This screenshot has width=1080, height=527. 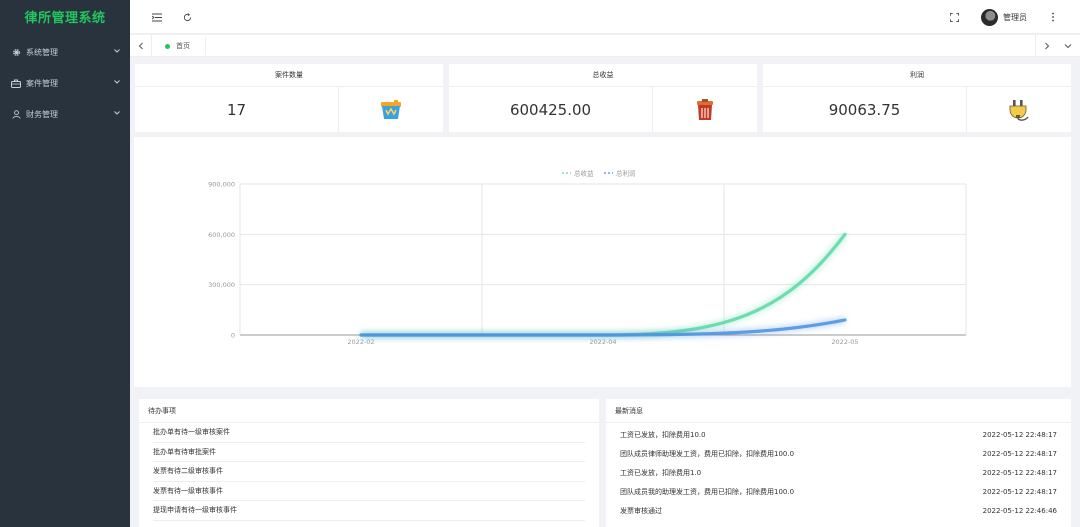 I want to click on message-text: 工资已发放，扣除费用10.0, so click(x=663, y=434).